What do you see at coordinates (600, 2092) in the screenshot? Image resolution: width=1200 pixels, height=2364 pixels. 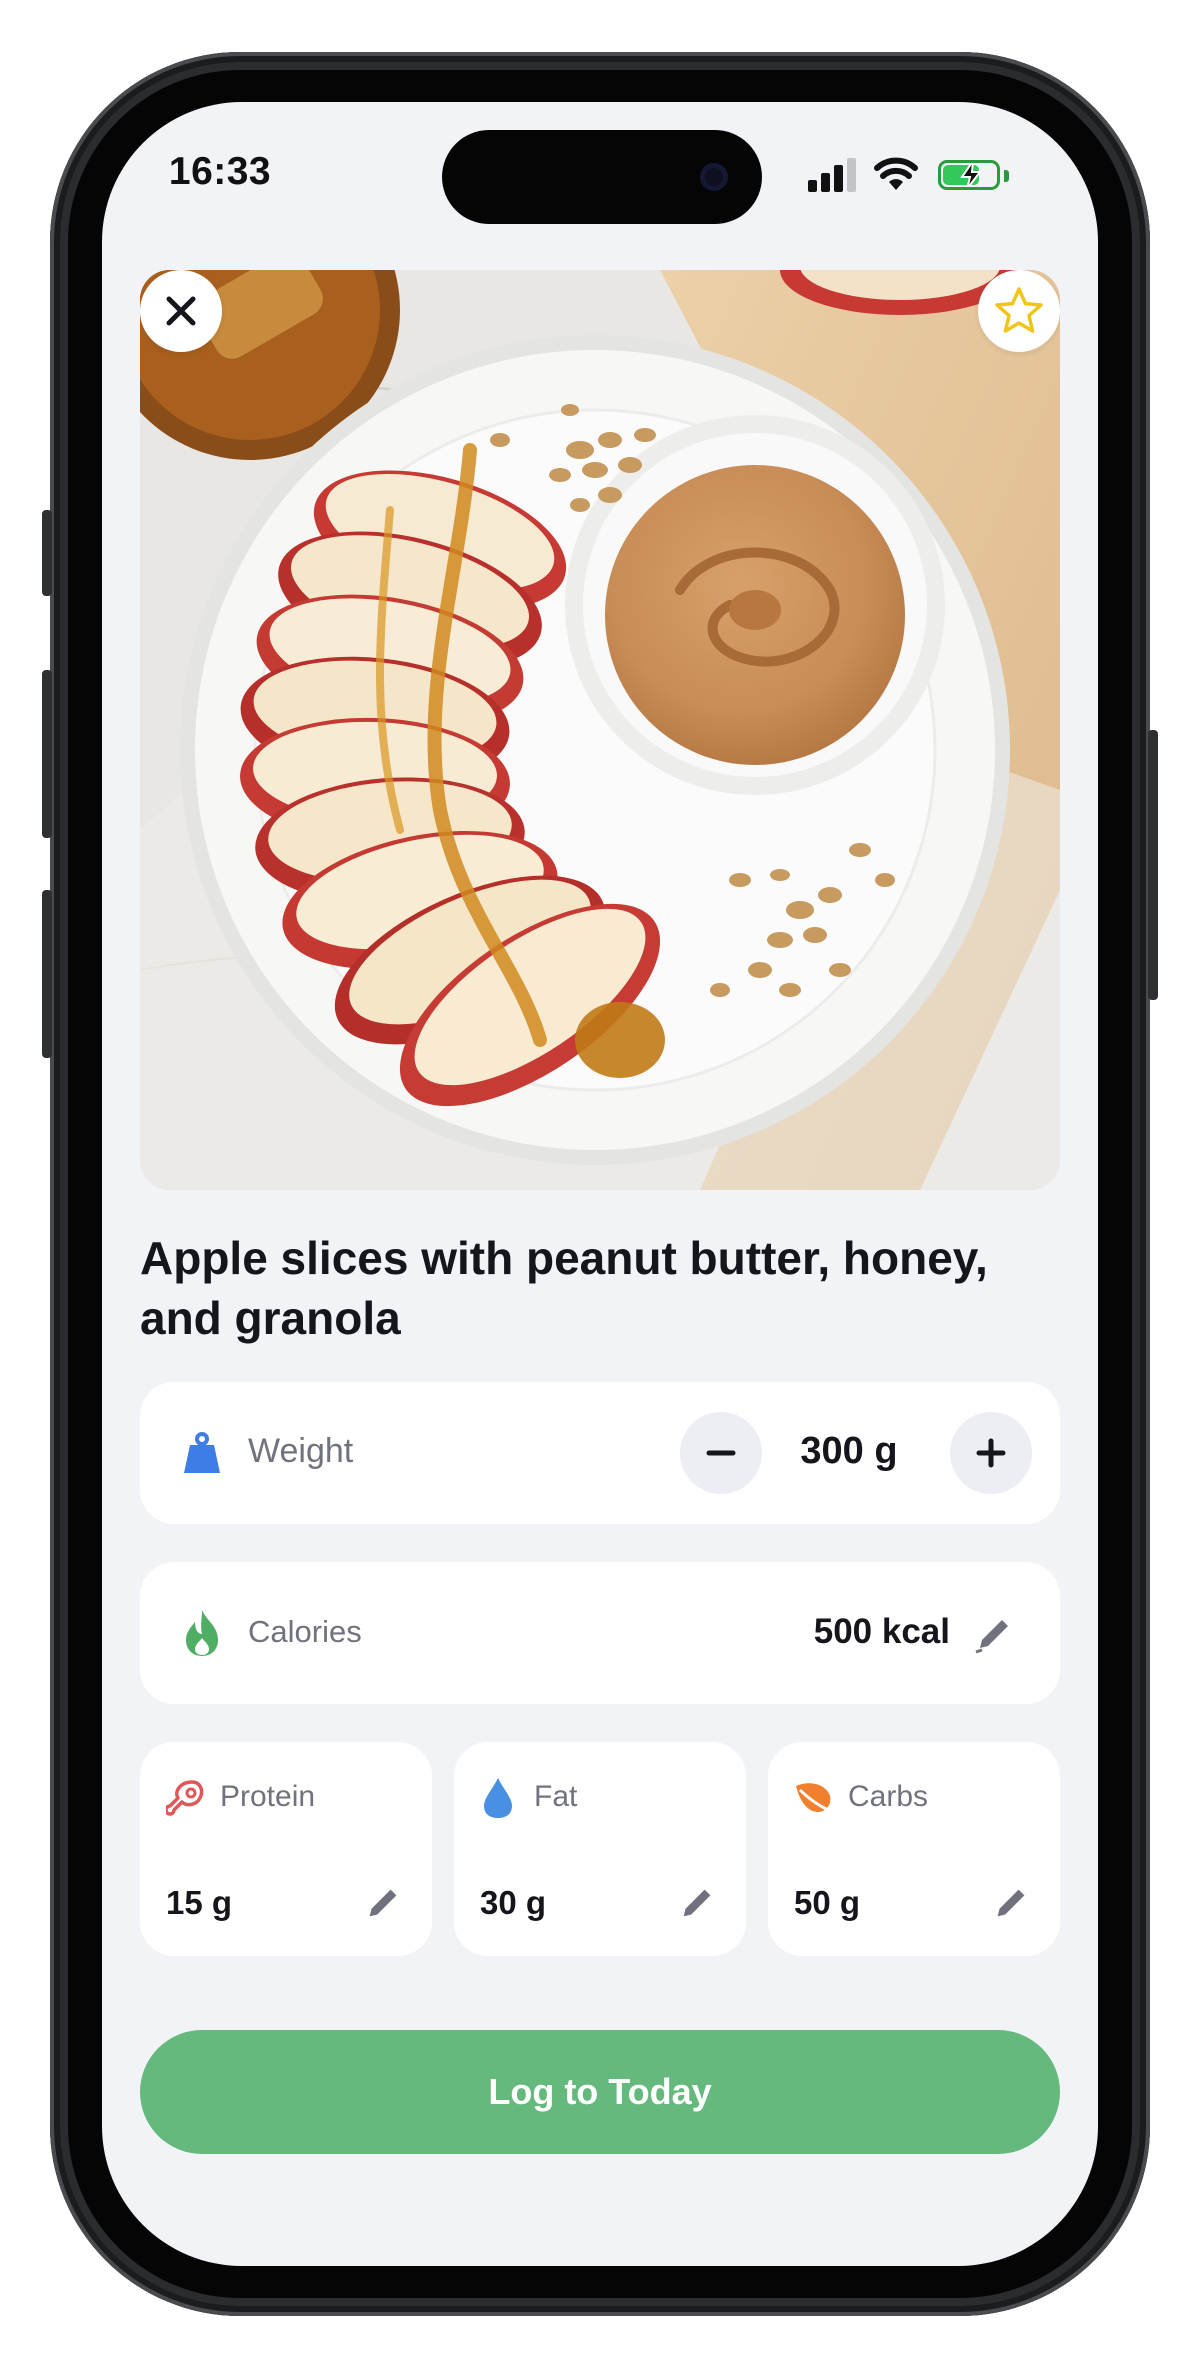 I see `log-to-today-button: Log to Today` at bounding box center [600, 2092].